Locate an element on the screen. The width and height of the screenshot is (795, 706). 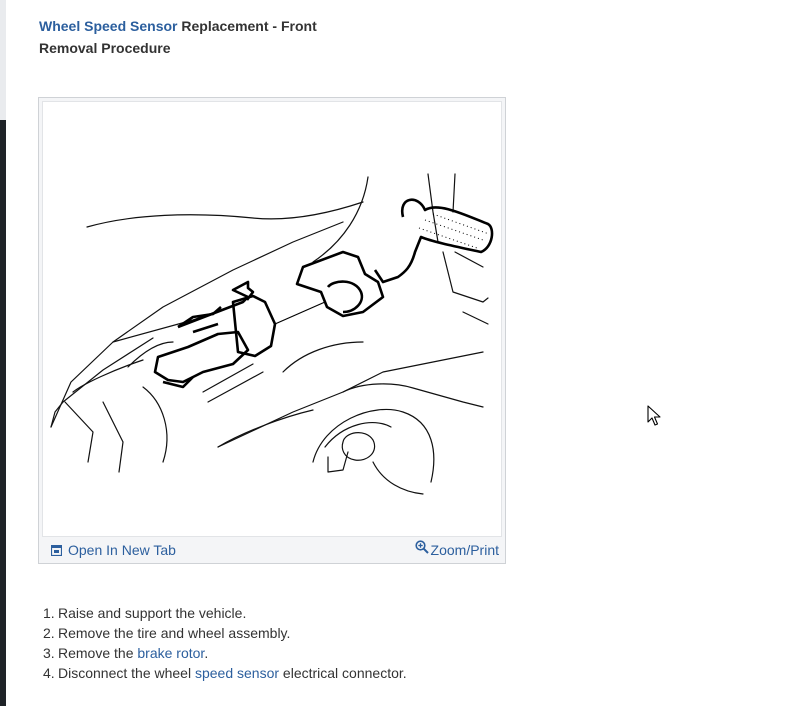
list-item: 1. Raise and support the vehicle. is located at coordinates (225, 613).